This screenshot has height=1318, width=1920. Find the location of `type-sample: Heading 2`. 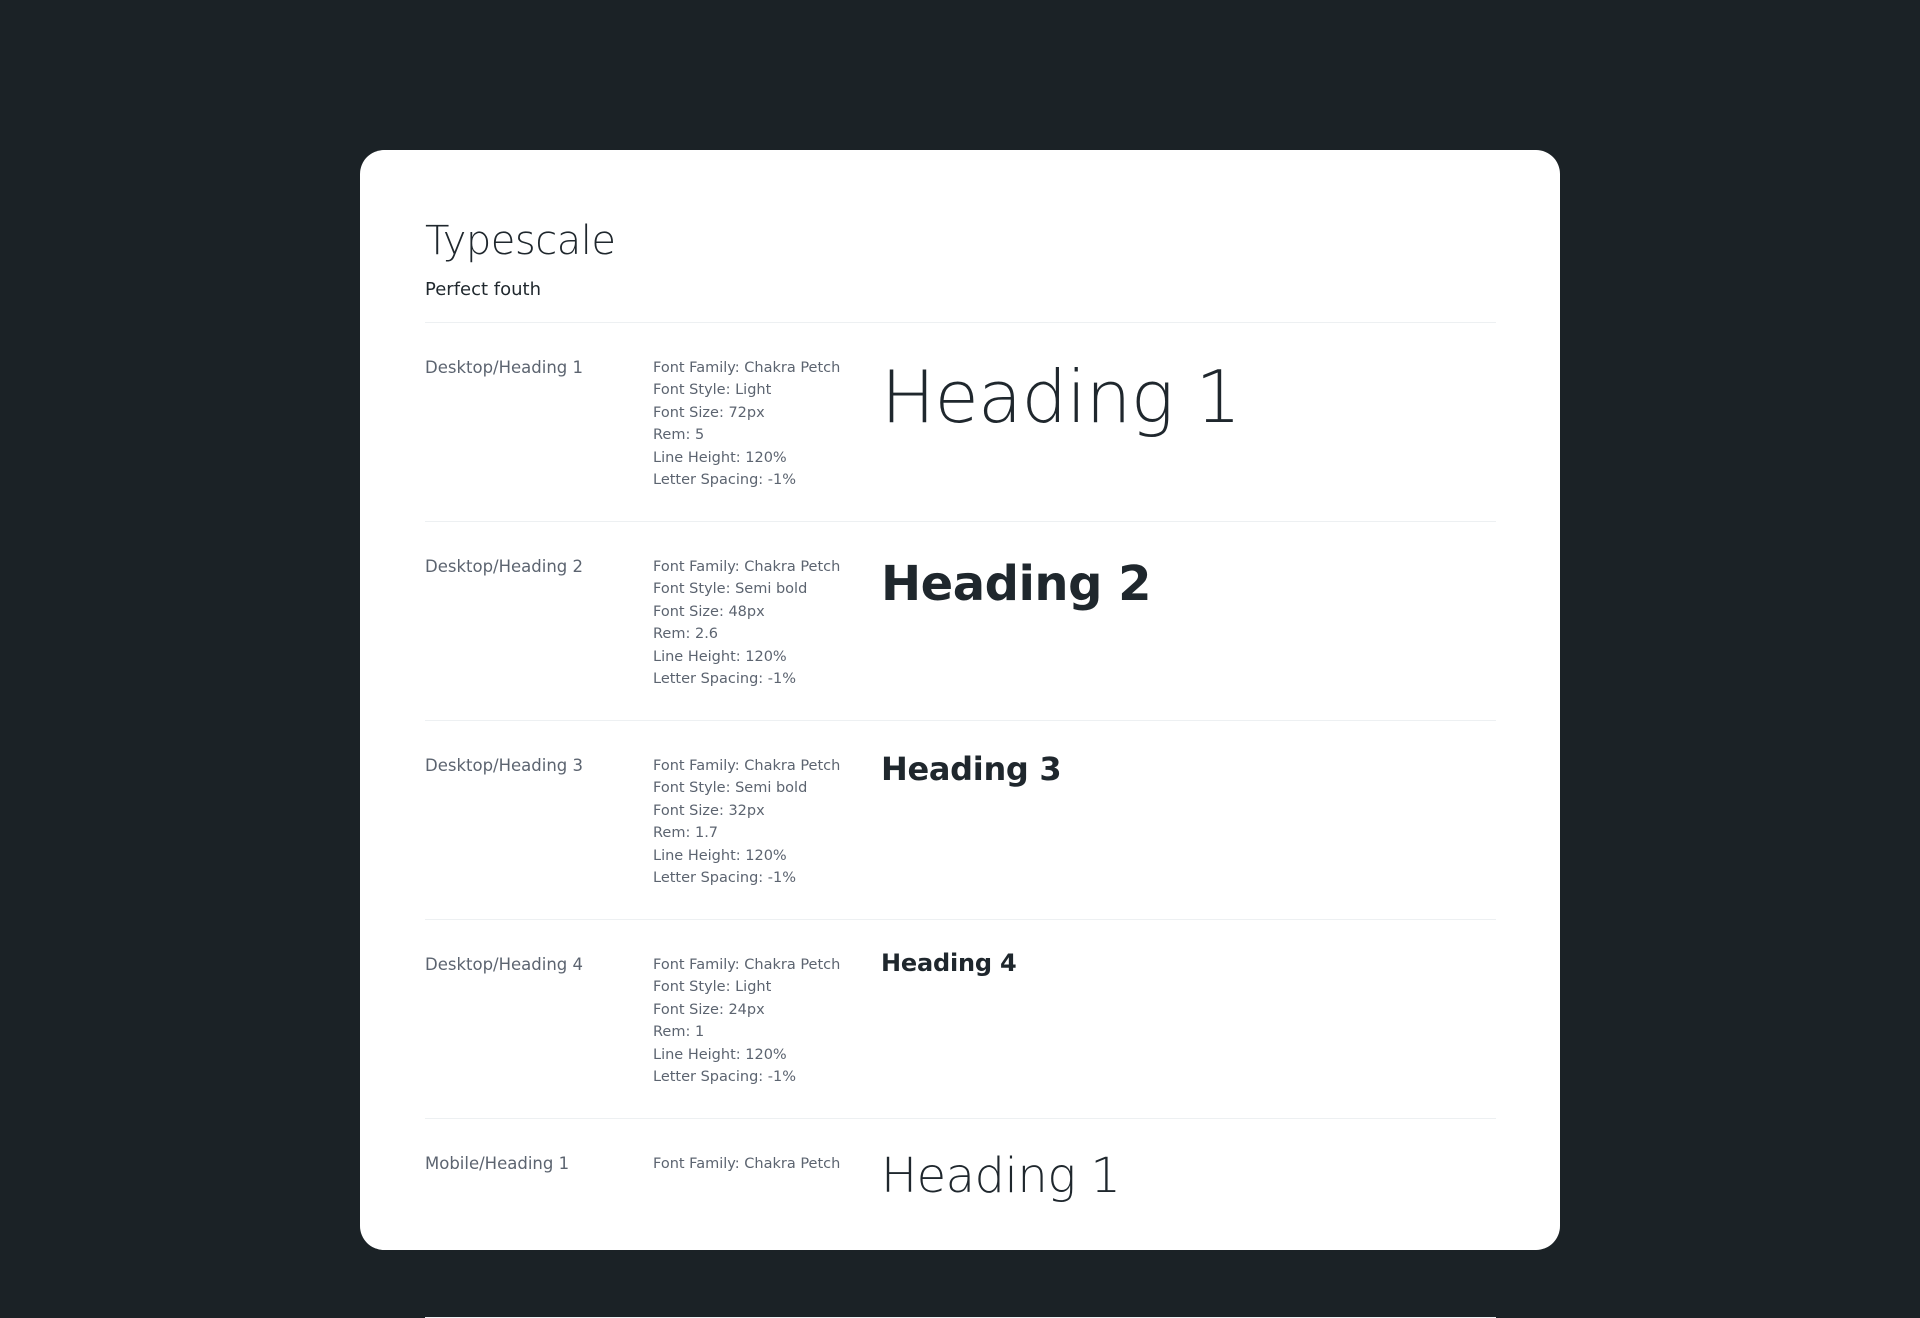

type-sample: Heading 2 is located at coordinates (1016, 584).